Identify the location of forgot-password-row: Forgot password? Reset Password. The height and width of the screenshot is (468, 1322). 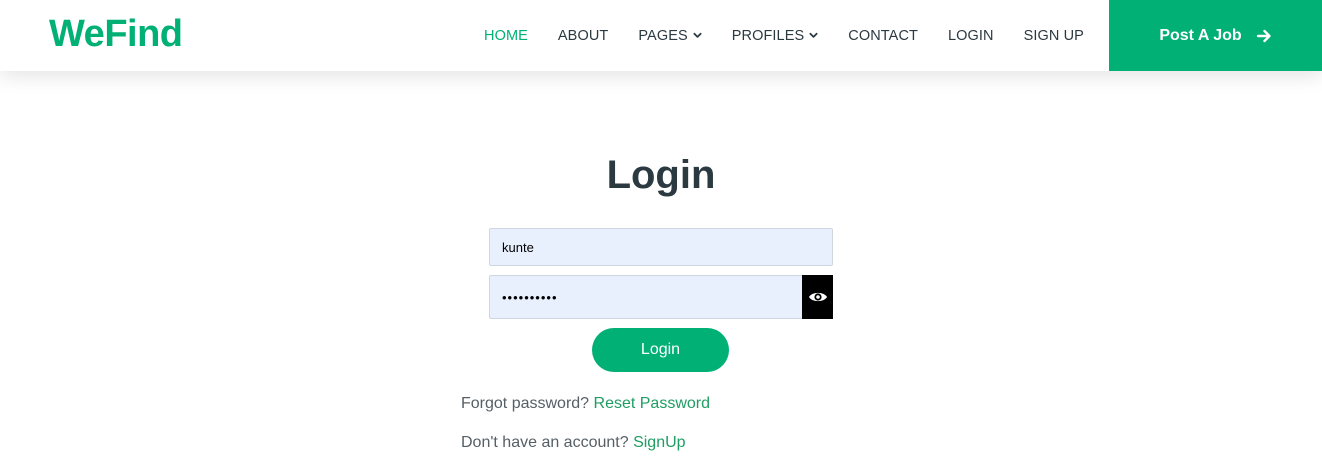
(585, 404).